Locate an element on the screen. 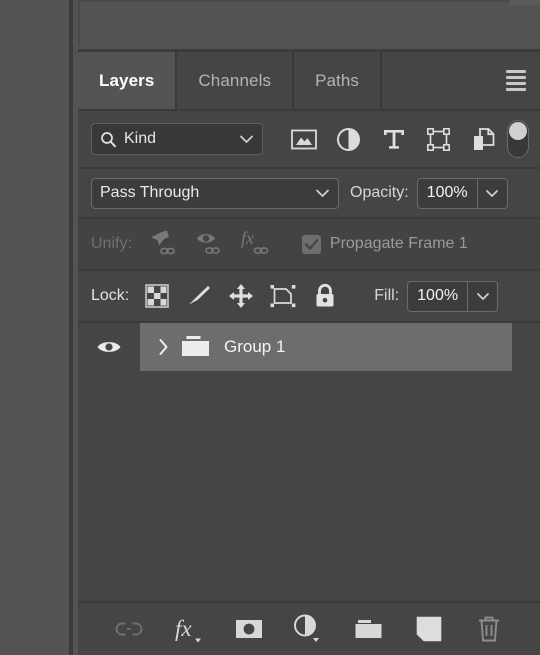 Image resolution: width=540 pixels, height=655 pixels. type-layer-filter-icon is located at coordinates (393, 139).